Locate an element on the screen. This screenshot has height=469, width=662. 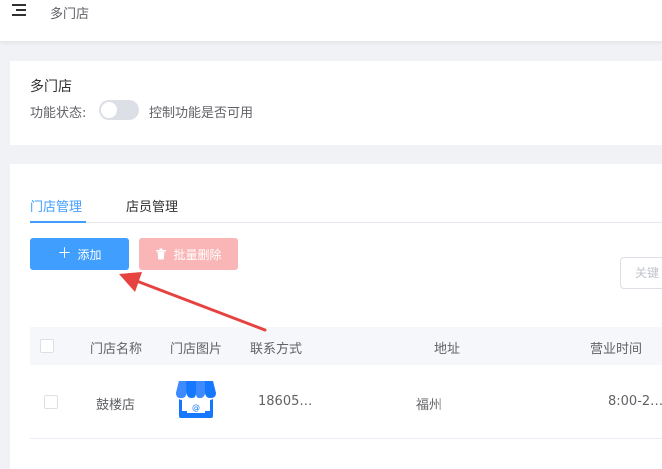
feature-status-label: 功能状态: is located at coordinates (58, 113).